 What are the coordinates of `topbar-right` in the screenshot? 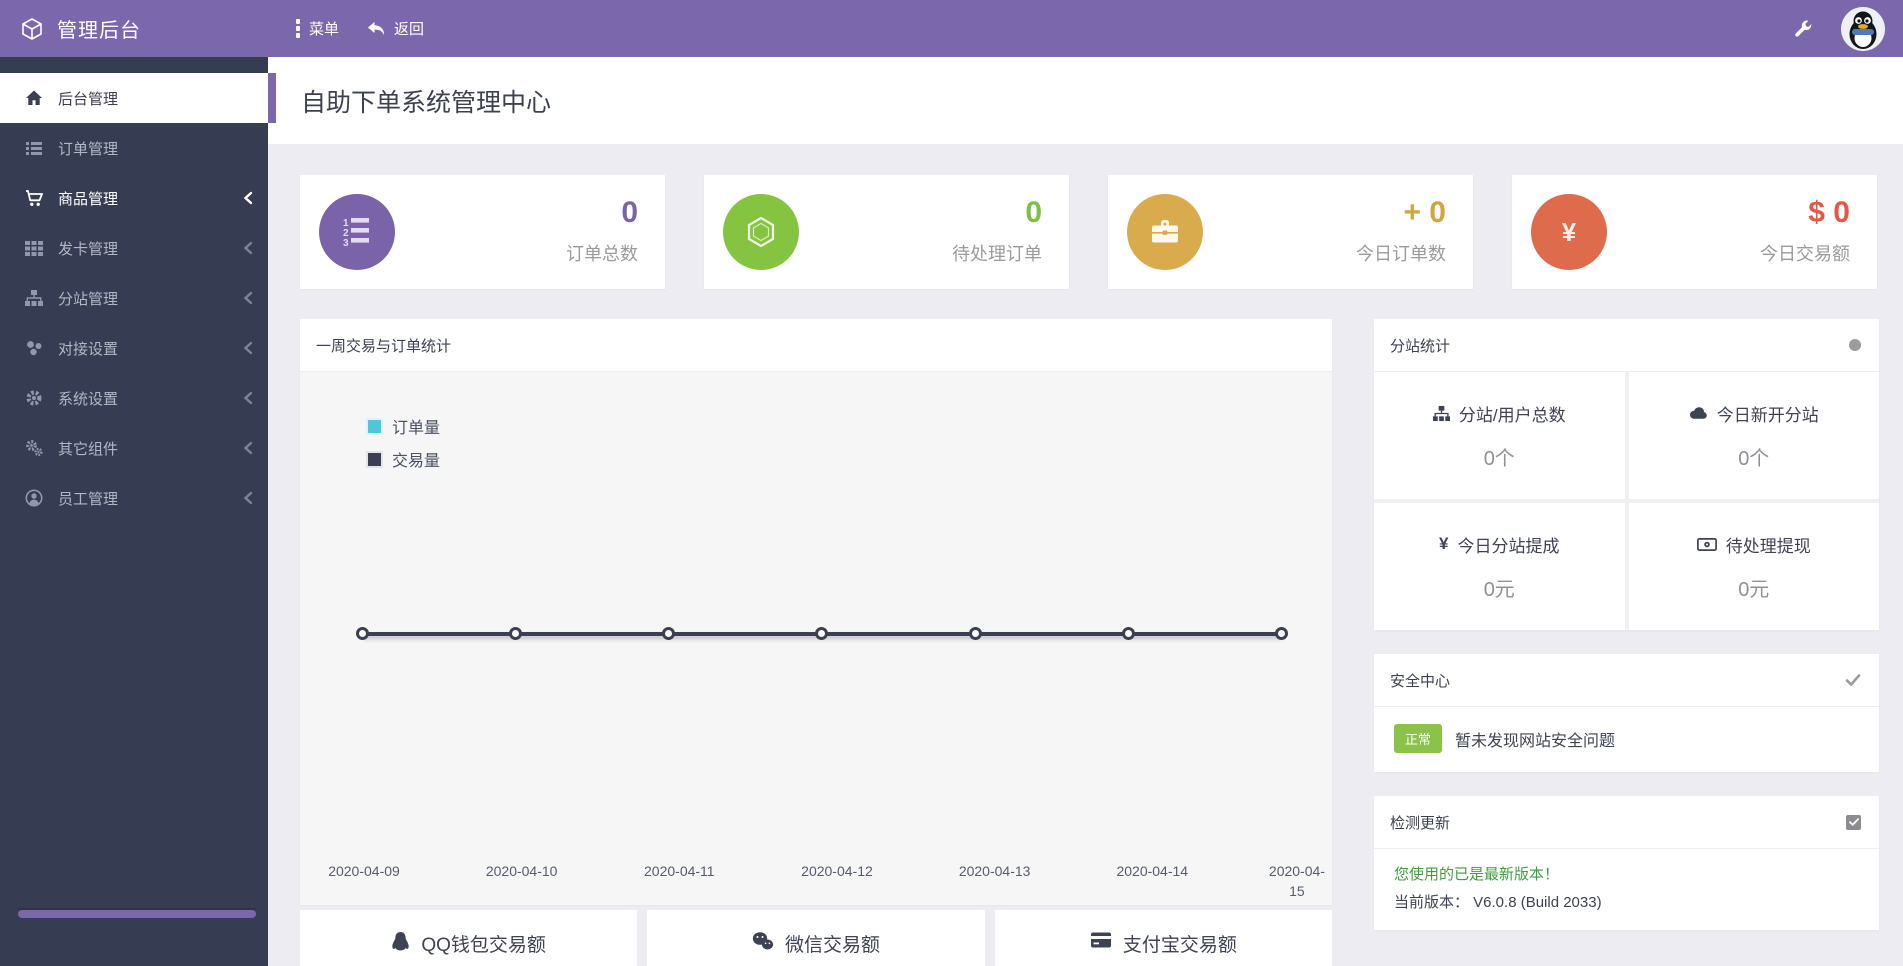 It's located at (1848, 28).